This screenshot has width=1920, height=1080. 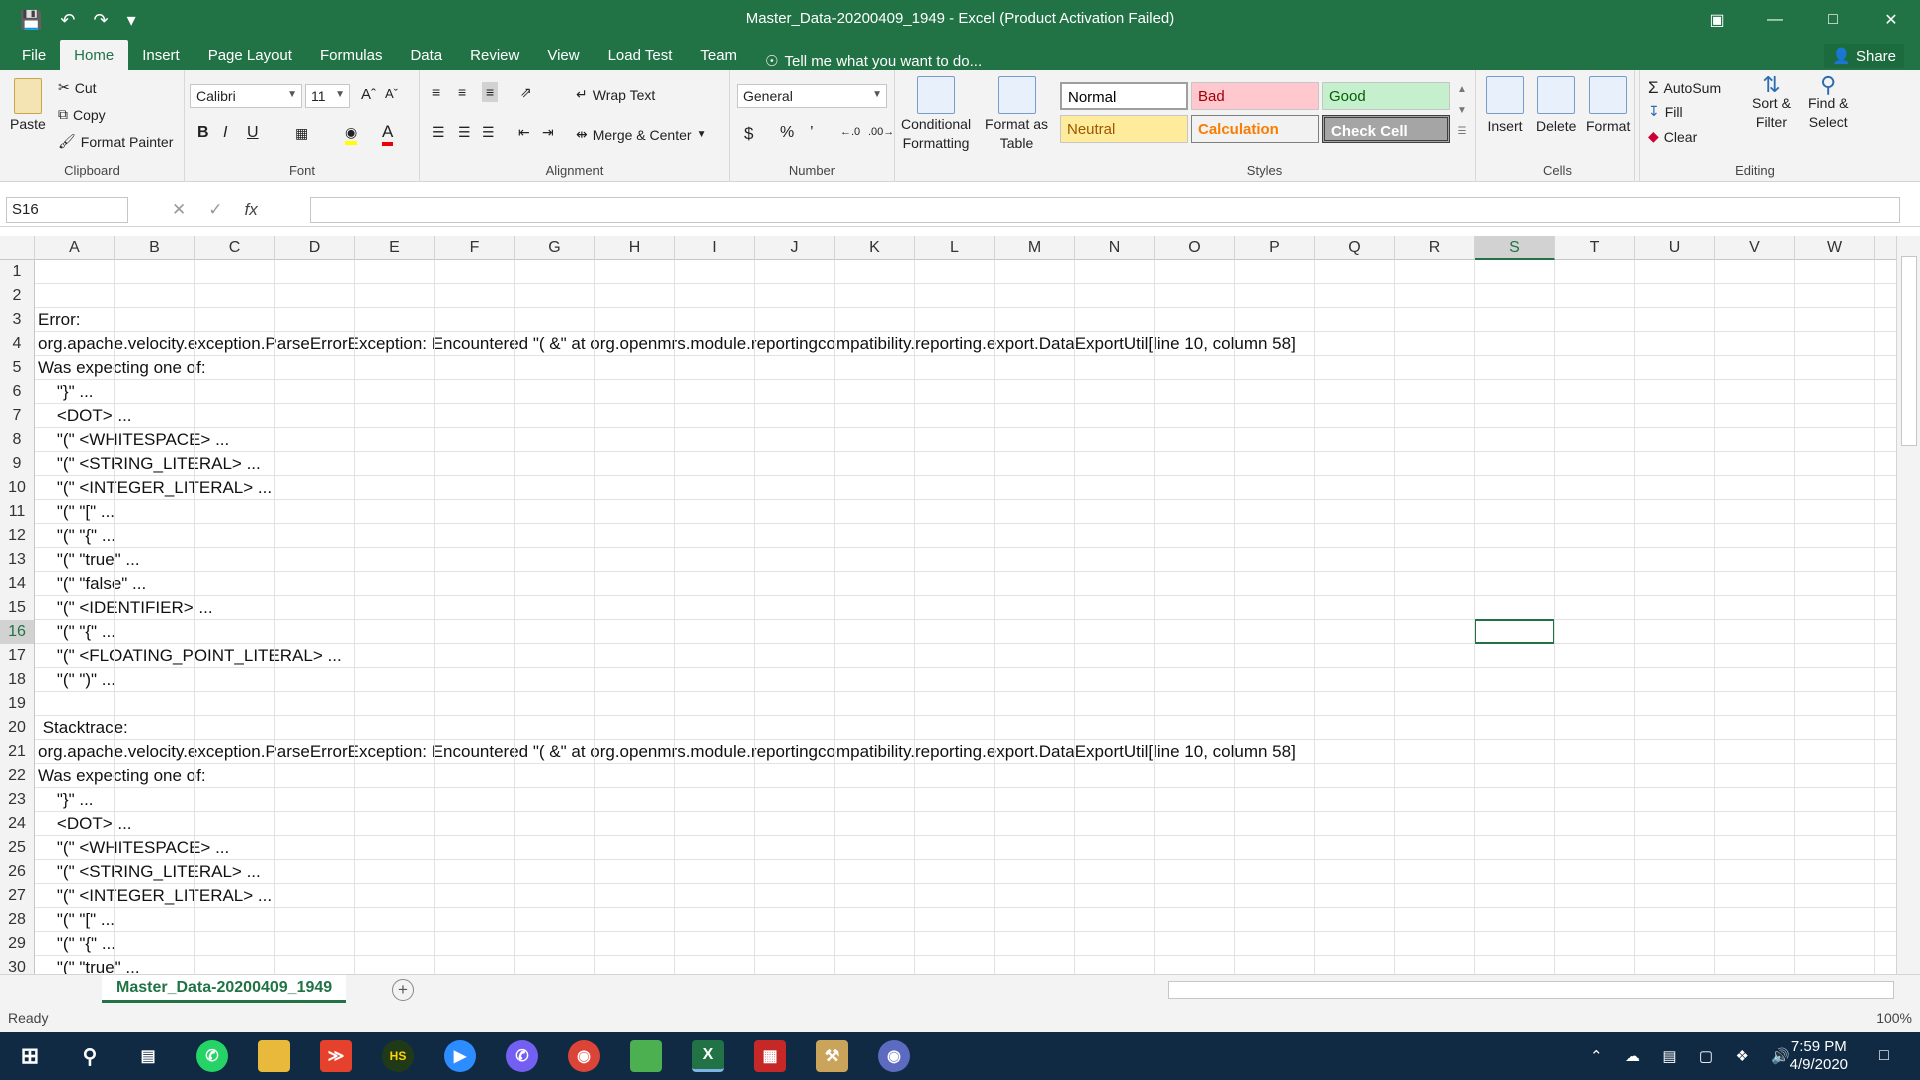 What do you see at coordinates (250, 55) in the screenshot?
I see `tab-page-layout: Page Layout` at bounding box center [250, 55].